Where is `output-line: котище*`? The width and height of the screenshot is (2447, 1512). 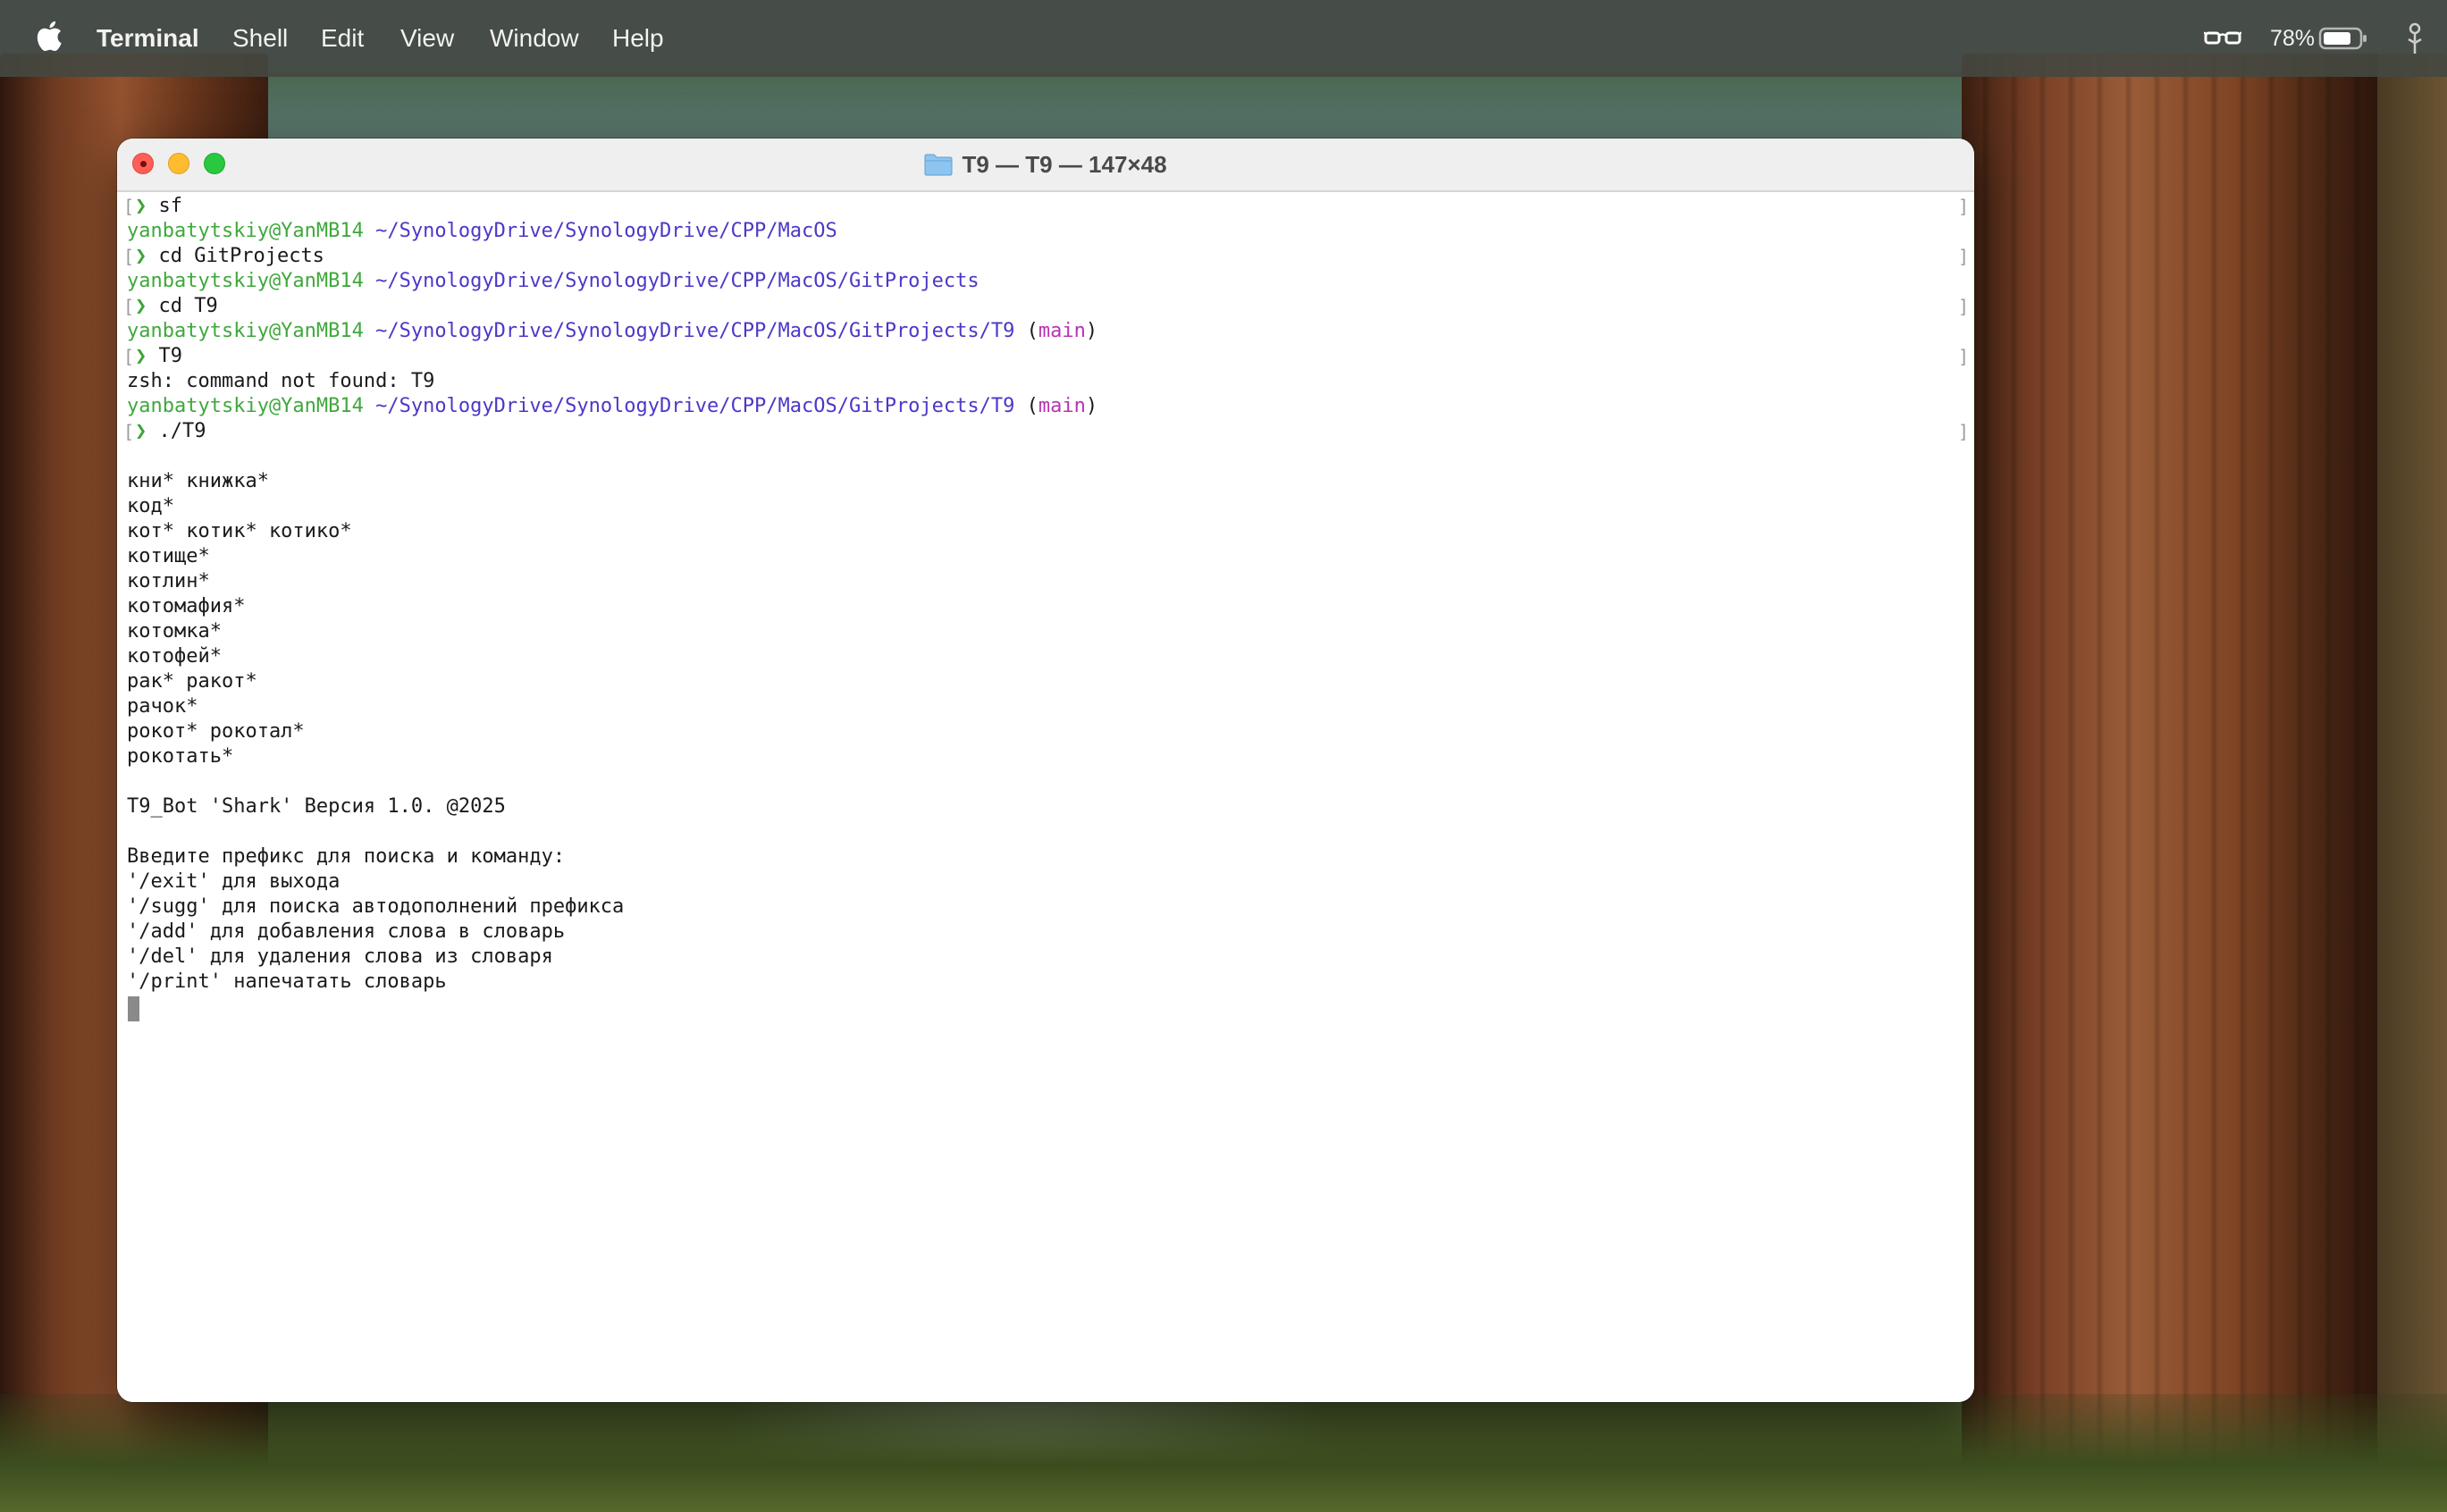 output-line: котище* is located at coordinates (168, 556).